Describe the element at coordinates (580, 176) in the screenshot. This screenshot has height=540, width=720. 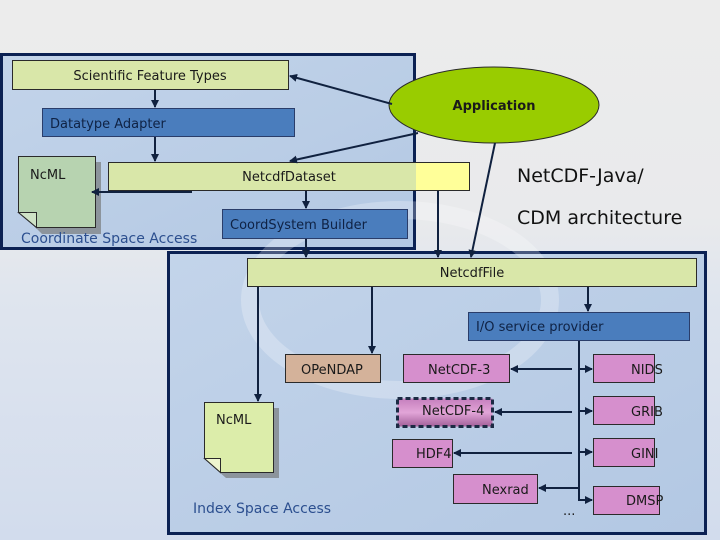
I see `title-line-1: NetCDF-Java/` at that location.